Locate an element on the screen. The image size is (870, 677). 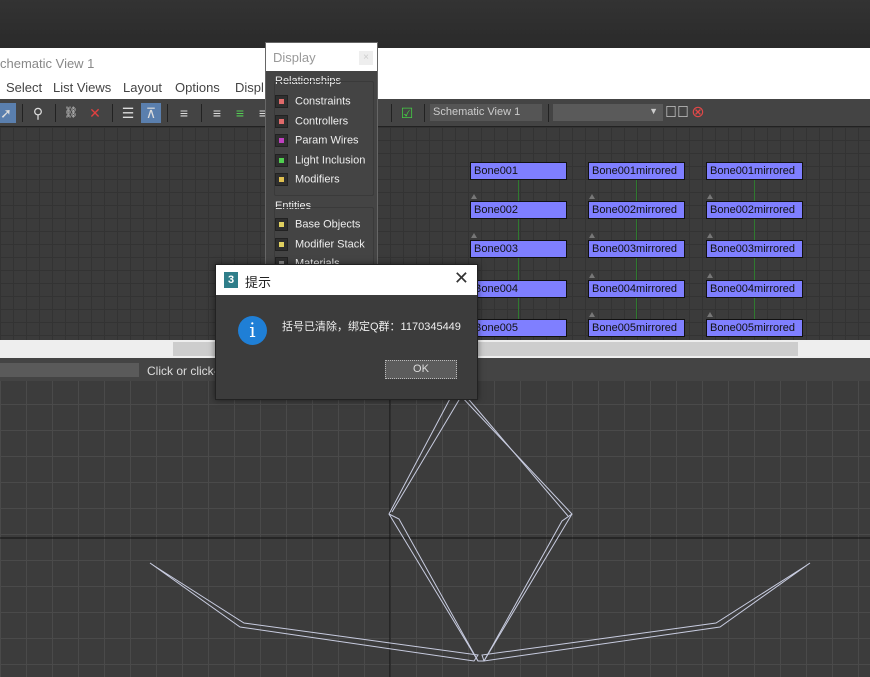
window-title-bar: chematic View 1 is located at coordinates (435, 63).